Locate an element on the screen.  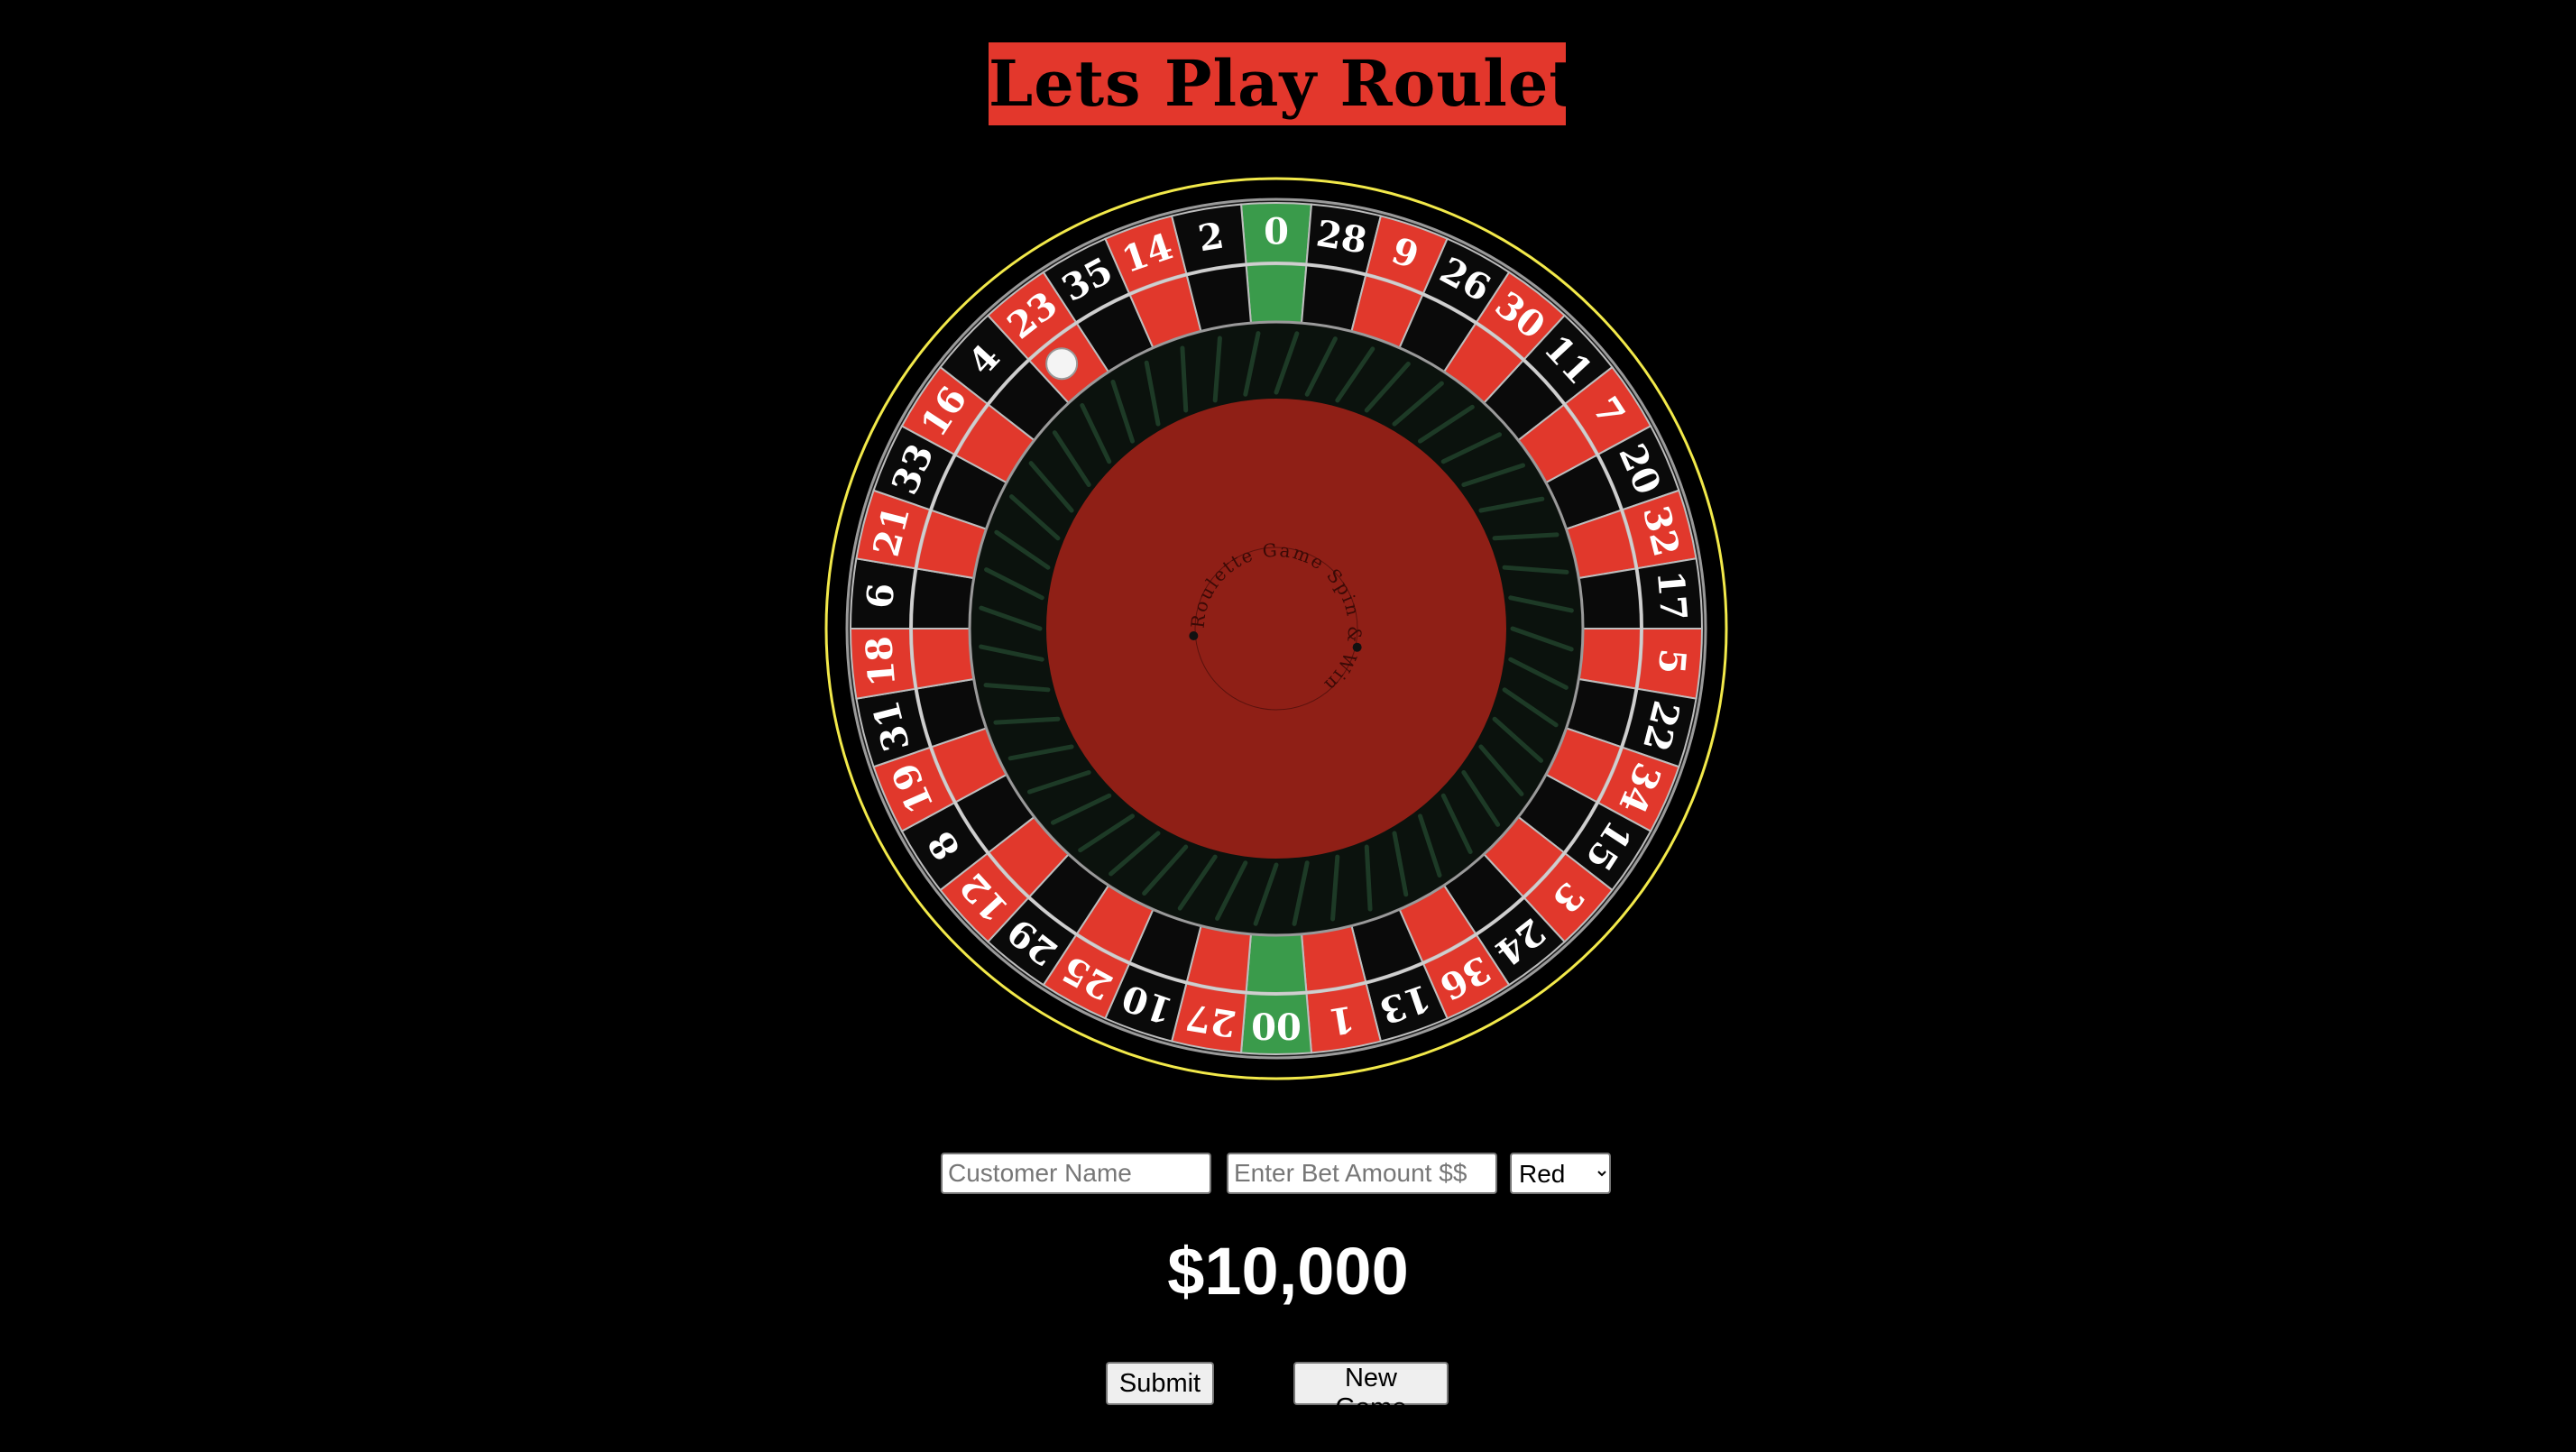
page-title: Lets Play Roulette is located at coordinates (1319, 83).